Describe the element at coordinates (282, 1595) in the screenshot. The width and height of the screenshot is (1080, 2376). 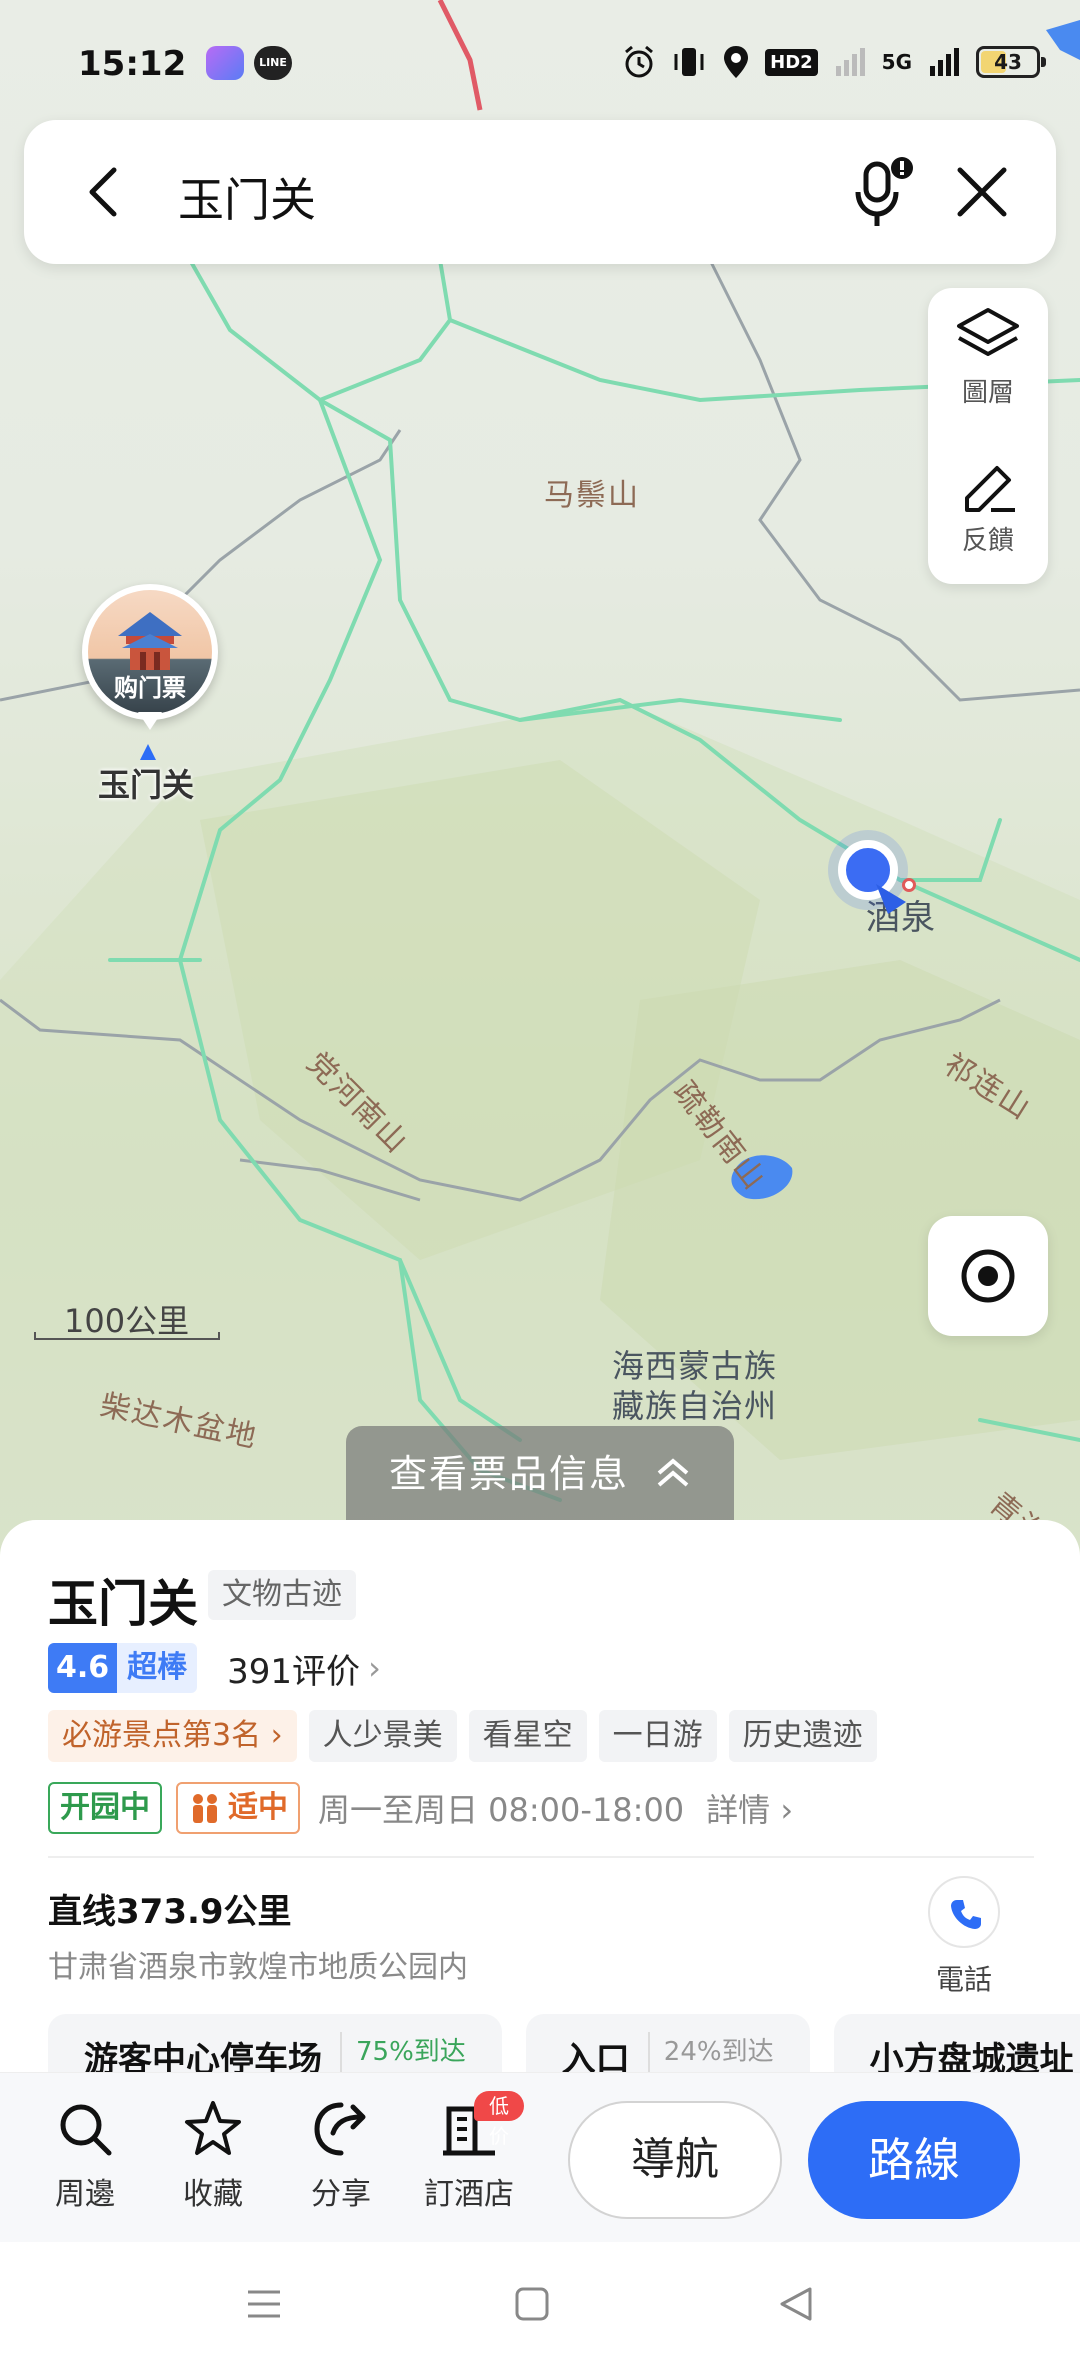
I see `place-category-tag: 文物古迹` at that location.